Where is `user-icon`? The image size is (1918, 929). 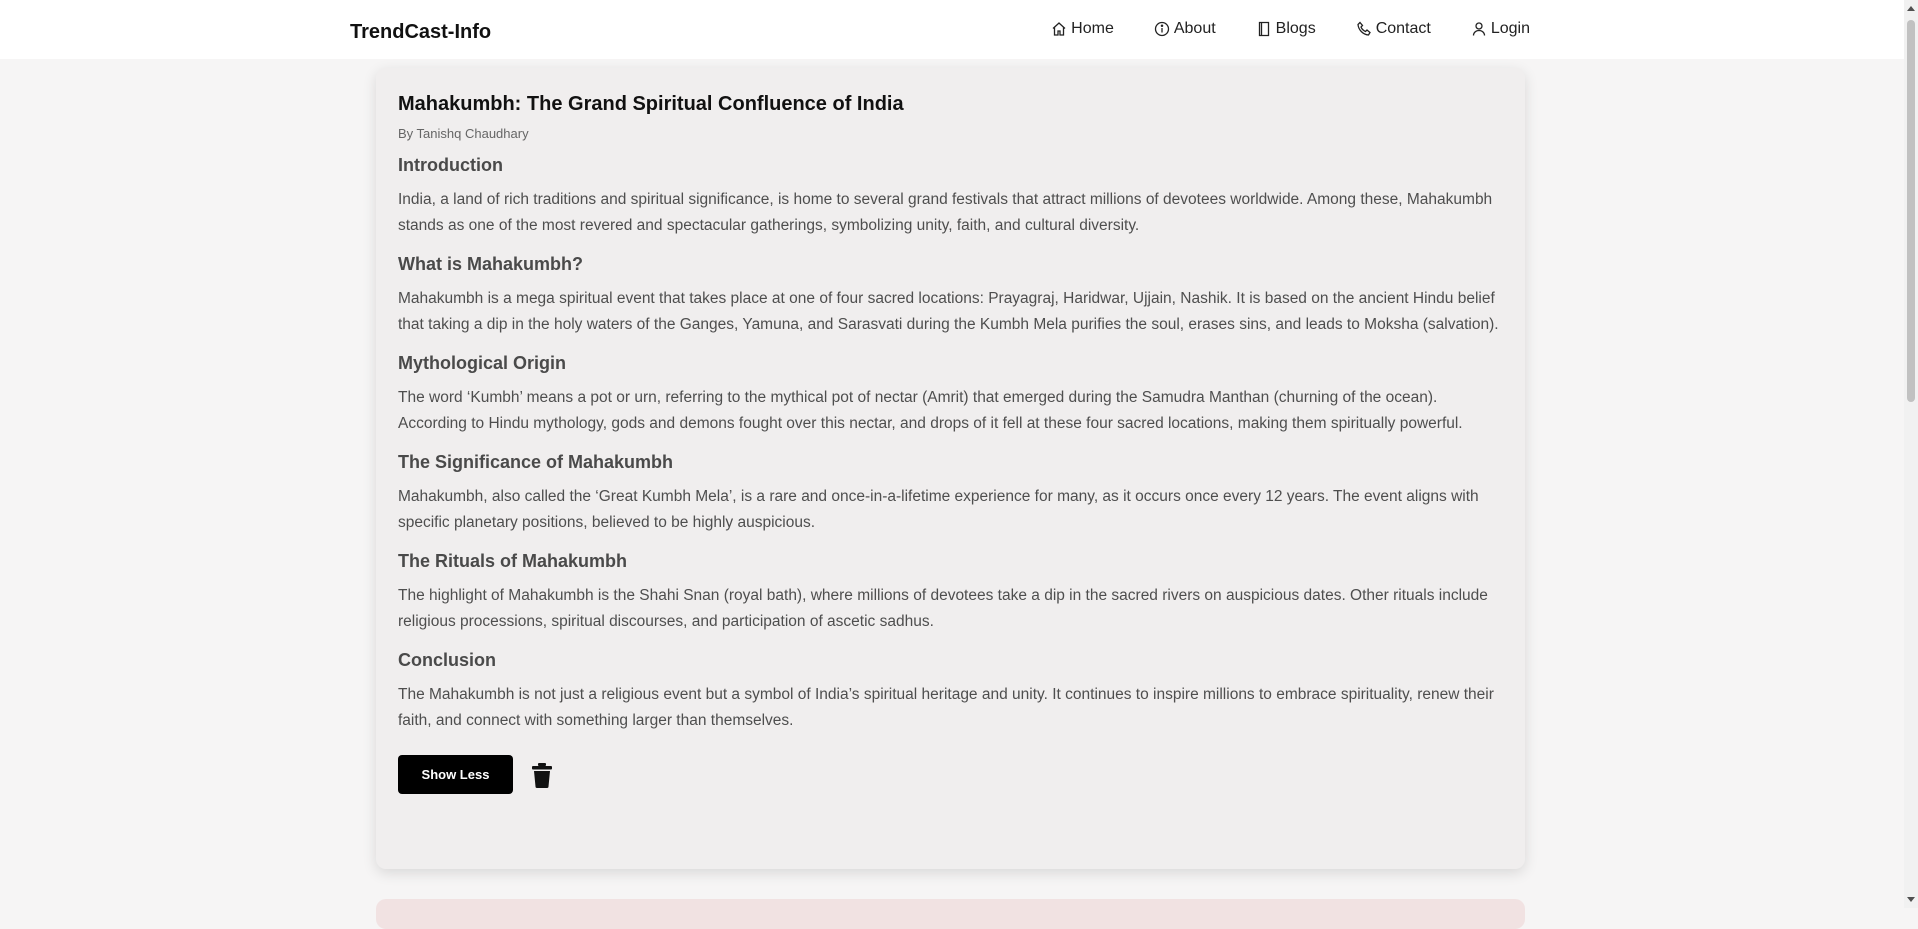
user-icon is located at coordinates (1478, 29).